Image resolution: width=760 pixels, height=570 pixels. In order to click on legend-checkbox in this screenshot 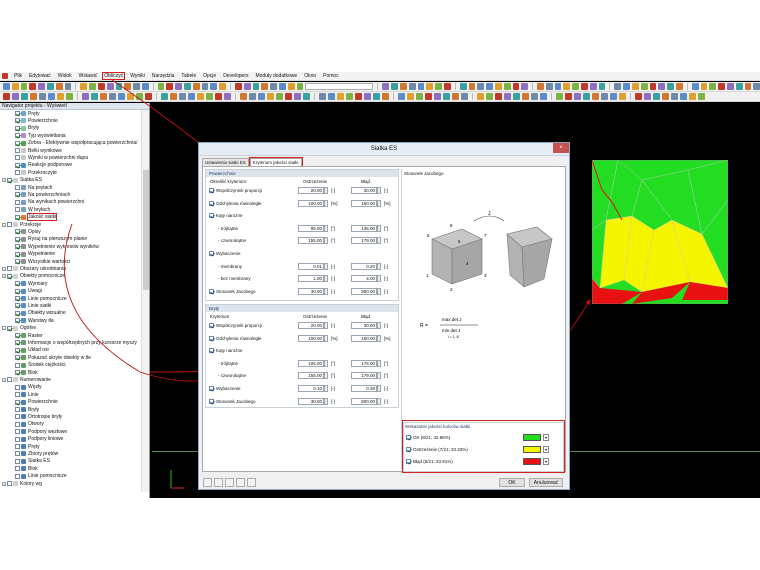, I will do `click(408, 449)`.